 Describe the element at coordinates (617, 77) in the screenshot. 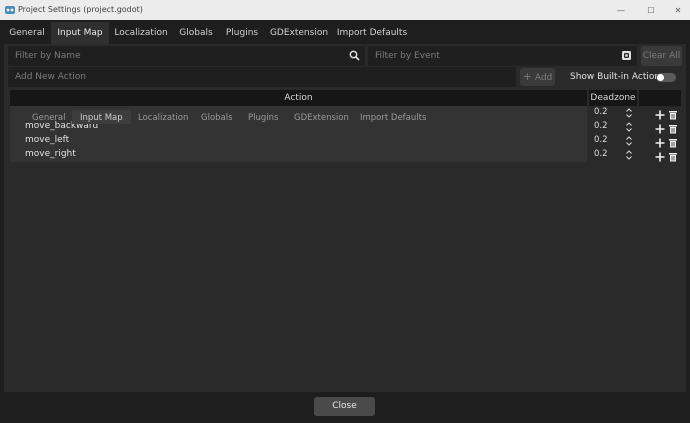

I see `show-builtin-label: Show Built-in Actions` at that location.